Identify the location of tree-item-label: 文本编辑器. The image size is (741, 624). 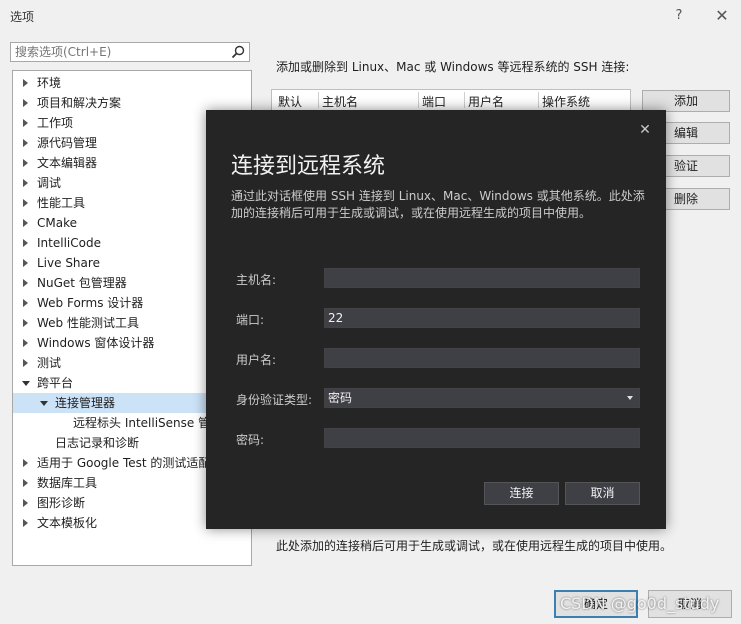
(67, 163).